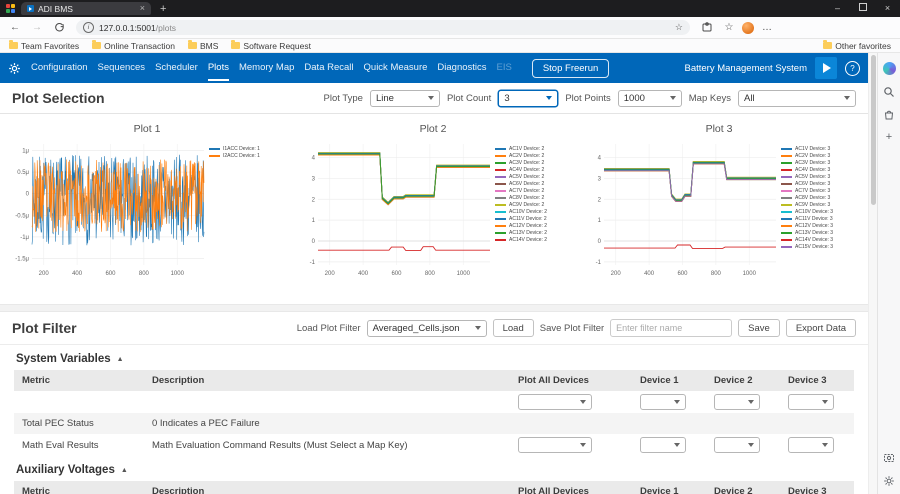 The image size is (900, 494). What do you see at coordinates (733, 490) in the screenshot?
I see `column-header-device-2: Device 2` at bounding box center [733, 490].